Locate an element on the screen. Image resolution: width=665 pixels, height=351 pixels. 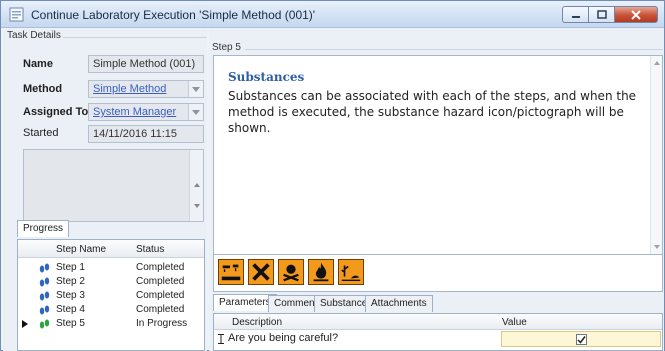
started-label: Started is located at coordinates (41, 133).